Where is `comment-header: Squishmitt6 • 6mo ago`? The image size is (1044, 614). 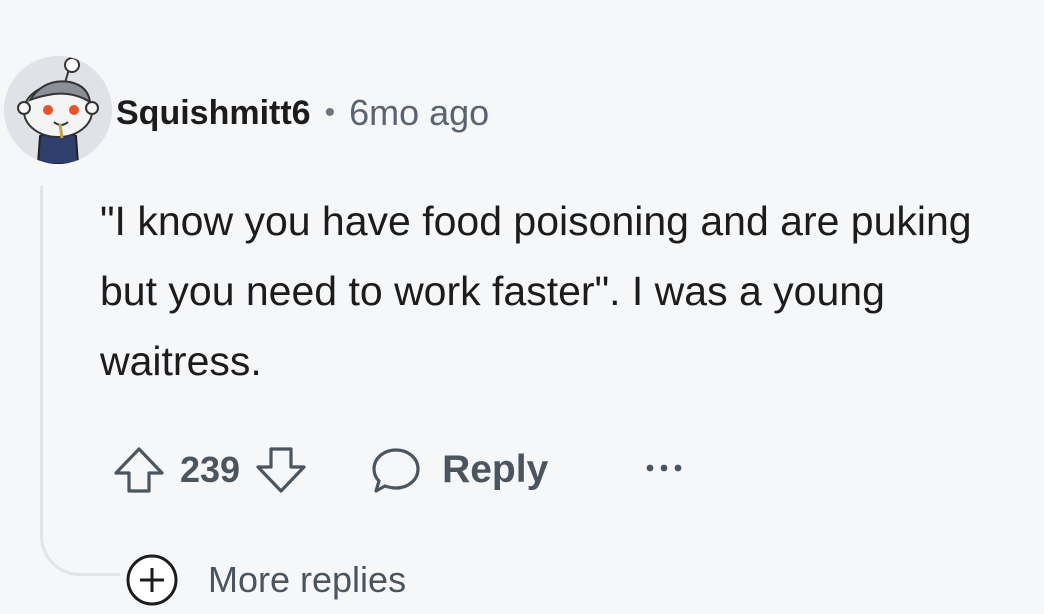
comment-header: Squishmitt6 • 6mo ago is located at coordinates (302, 113).